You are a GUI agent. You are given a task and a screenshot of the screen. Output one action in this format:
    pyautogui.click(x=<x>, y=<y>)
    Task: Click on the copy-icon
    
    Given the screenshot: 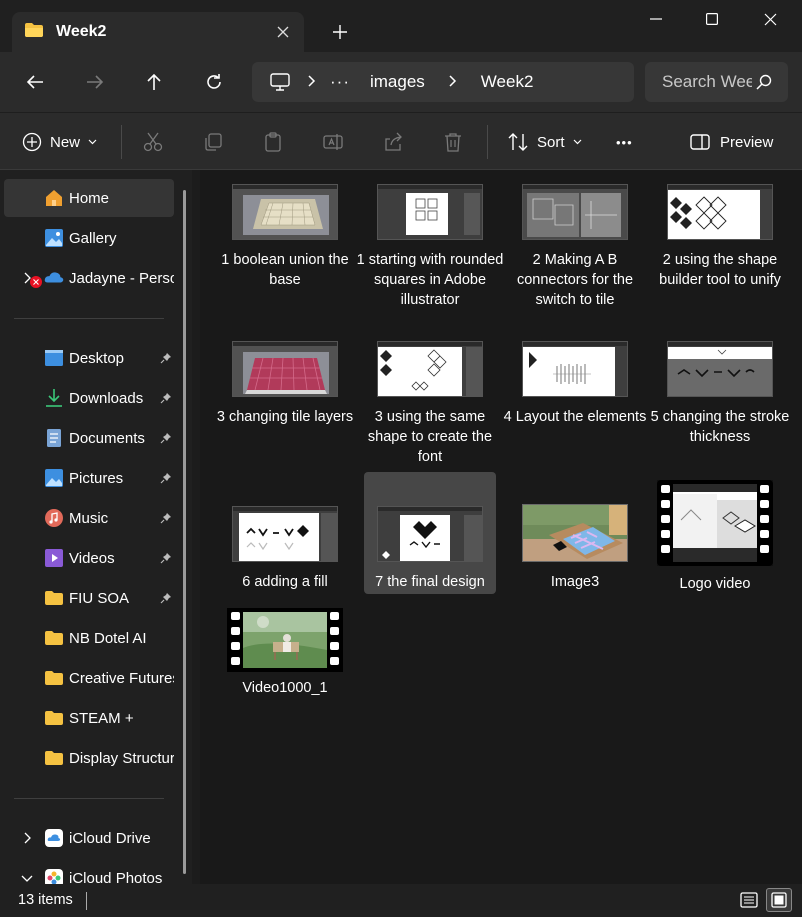 What is the action you would take?
    pyautogui.click(x=213, y=142)
    